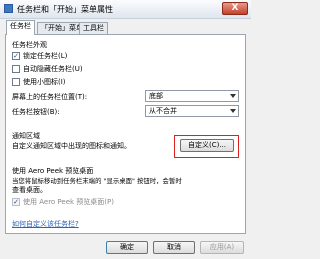 This screenshot has width=320, height=259. I want to click on taskbar-buttons-label: 任务栏按钮(B):, so click(36, 112).